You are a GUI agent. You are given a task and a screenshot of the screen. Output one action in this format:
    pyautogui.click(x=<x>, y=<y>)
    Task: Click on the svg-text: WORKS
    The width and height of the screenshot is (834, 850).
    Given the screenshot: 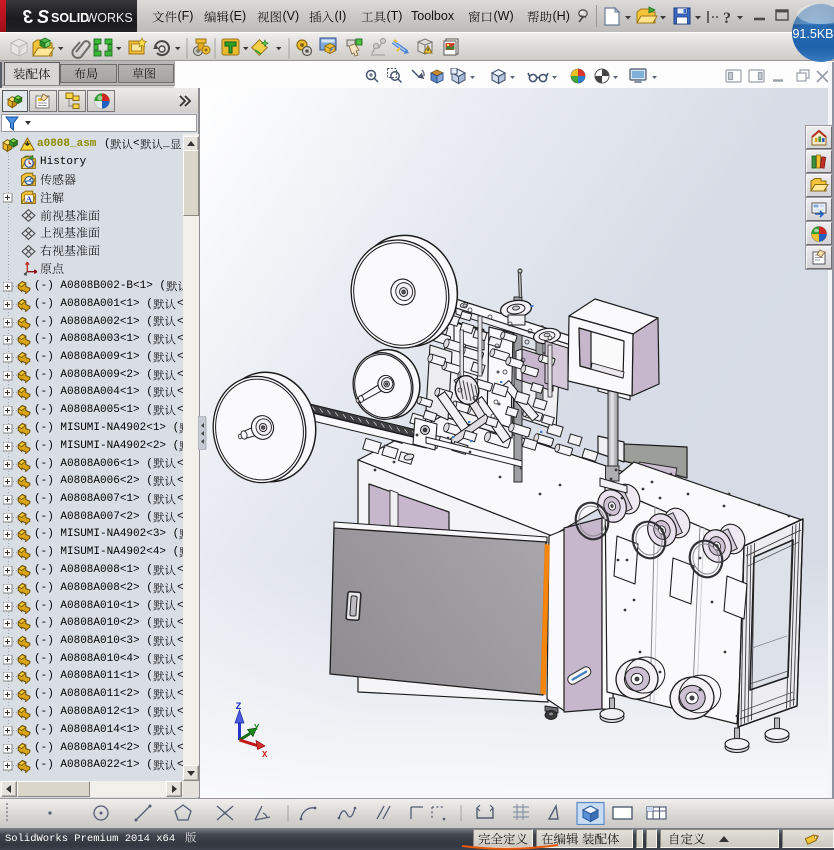 What is the action you would take?
    pyautogui.click(x=109, y=18)
    